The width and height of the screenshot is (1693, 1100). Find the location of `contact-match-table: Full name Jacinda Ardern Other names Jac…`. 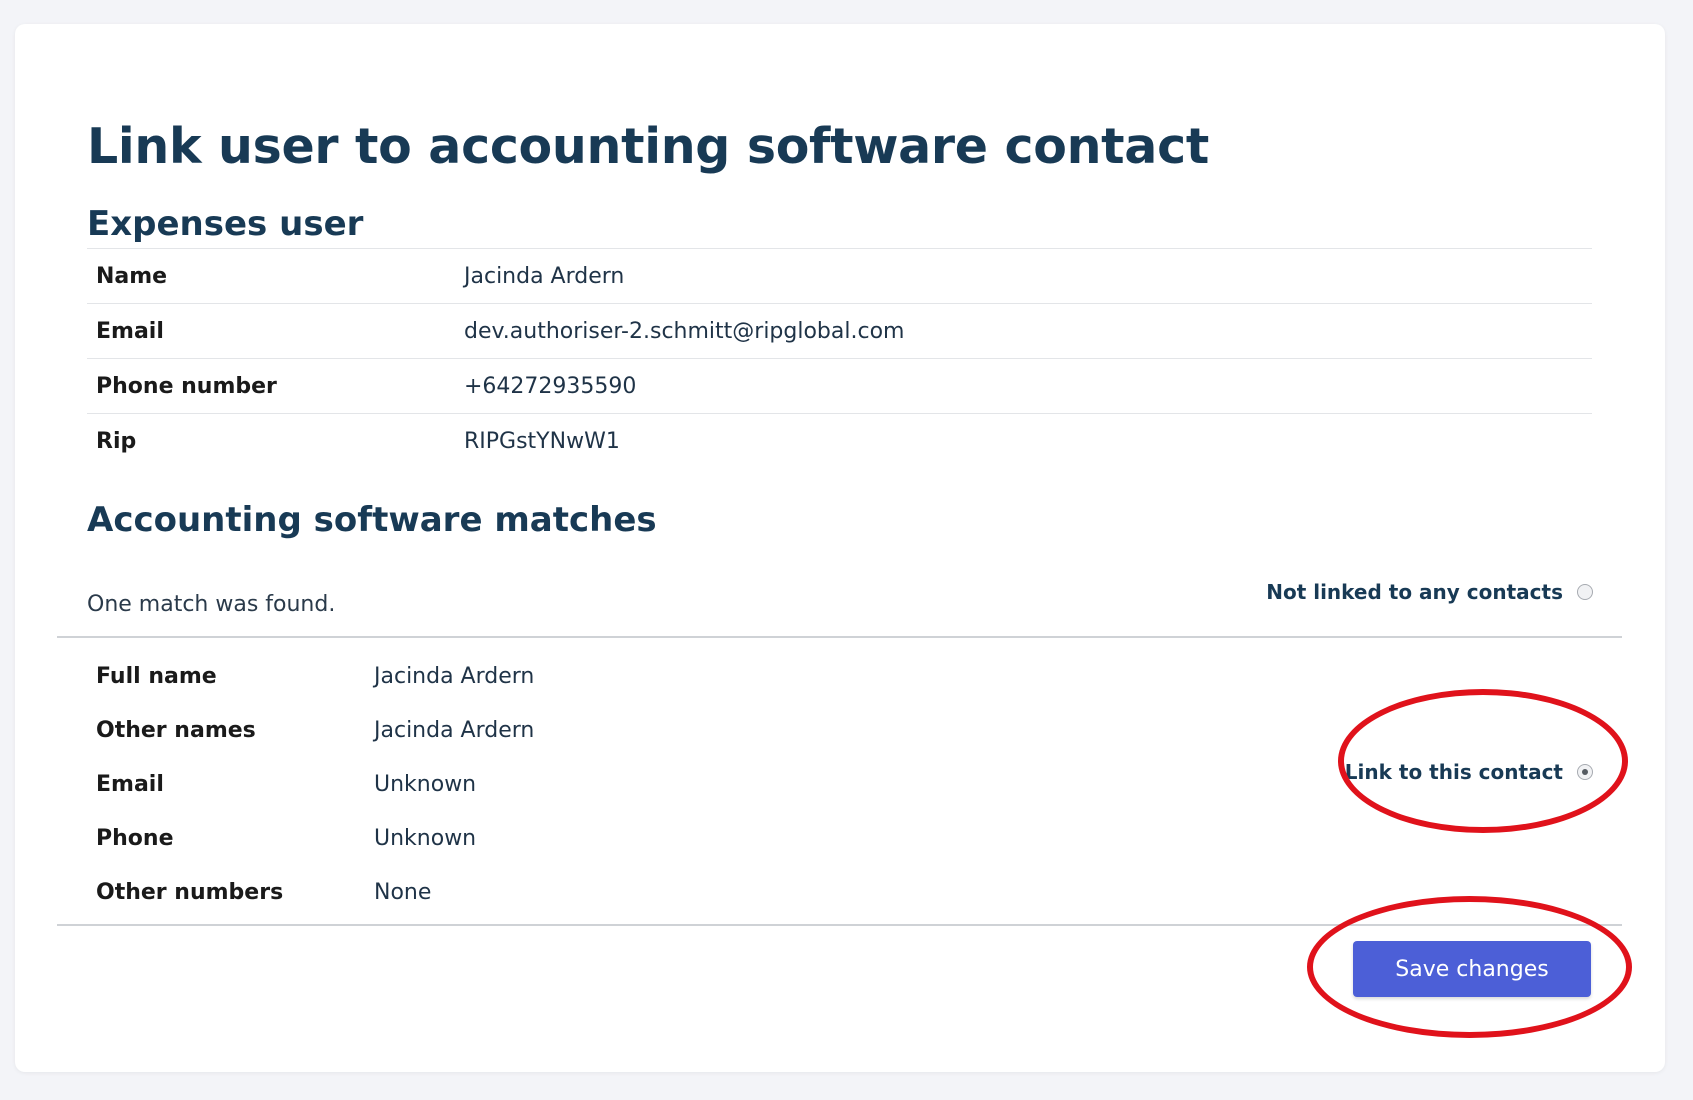

contact-match-table: Full name Jacinda Ardern Other names Jac… is located at coordinates (537, 787).